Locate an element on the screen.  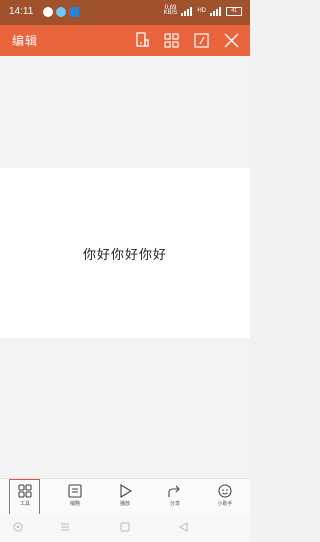
assistant-button: 小助手 is located at coordinates (225, 497).